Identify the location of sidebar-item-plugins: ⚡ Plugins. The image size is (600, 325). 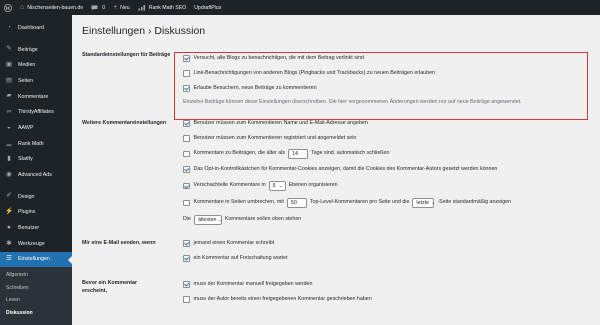
(36, 213).